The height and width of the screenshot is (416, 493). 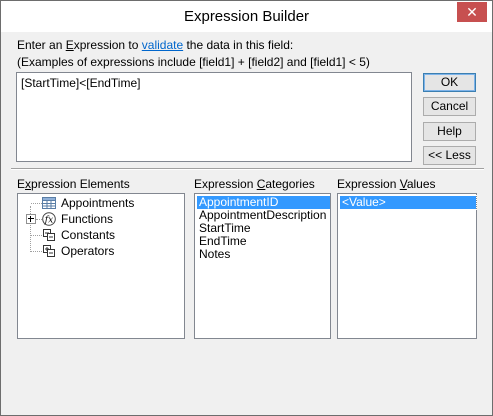 What do you see at coordinates (162, 45) in the screenshot?
I see `validate-link: validate` at bounding box center [162, 45].